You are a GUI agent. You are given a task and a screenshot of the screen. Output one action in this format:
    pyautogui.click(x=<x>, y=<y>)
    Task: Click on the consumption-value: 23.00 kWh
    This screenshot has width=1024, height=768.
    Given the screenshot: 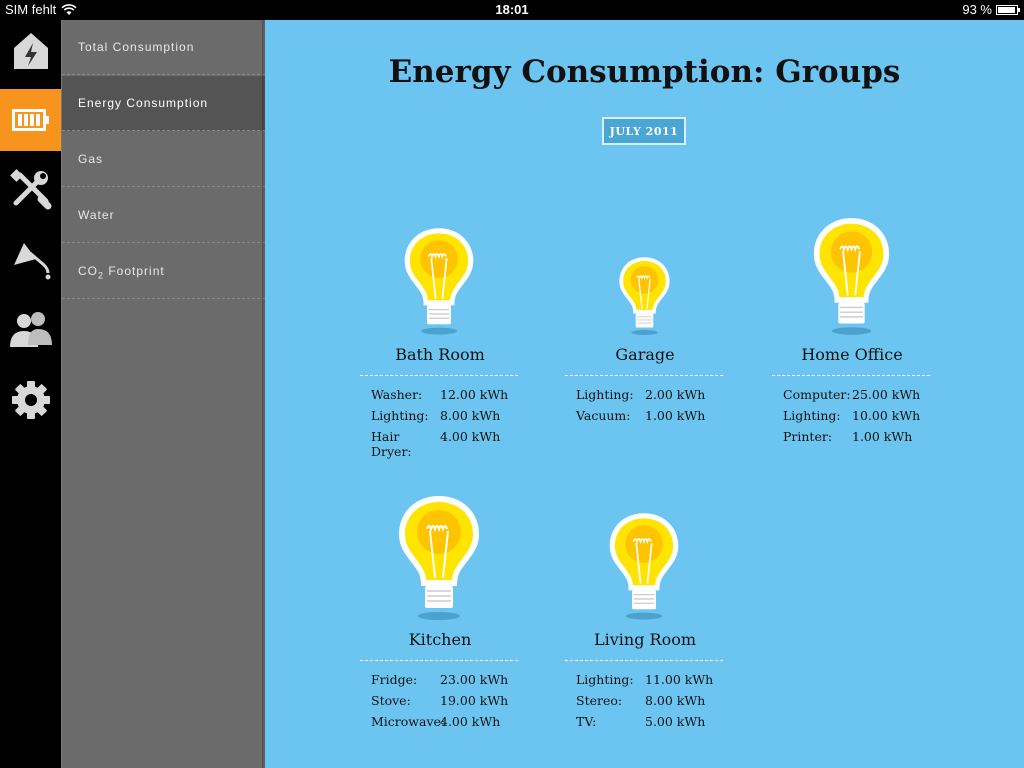 What is the action you would take?
    pyautogui.click(x=474, y=679)
    